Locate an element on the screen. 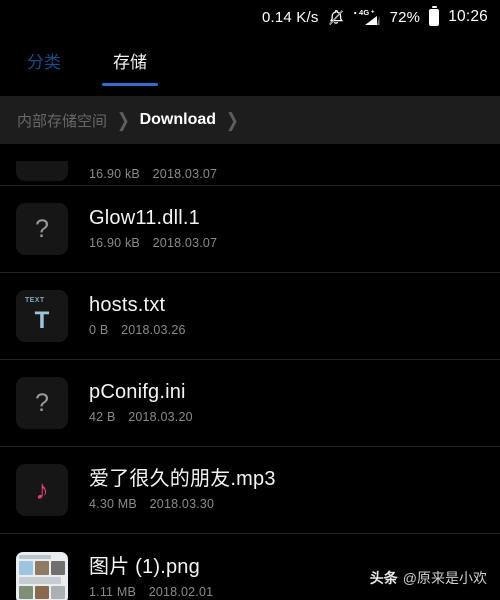 This screenshot has width=500, height=600. tab-bar: 分类 存储 is located at coordinates (250, 65).